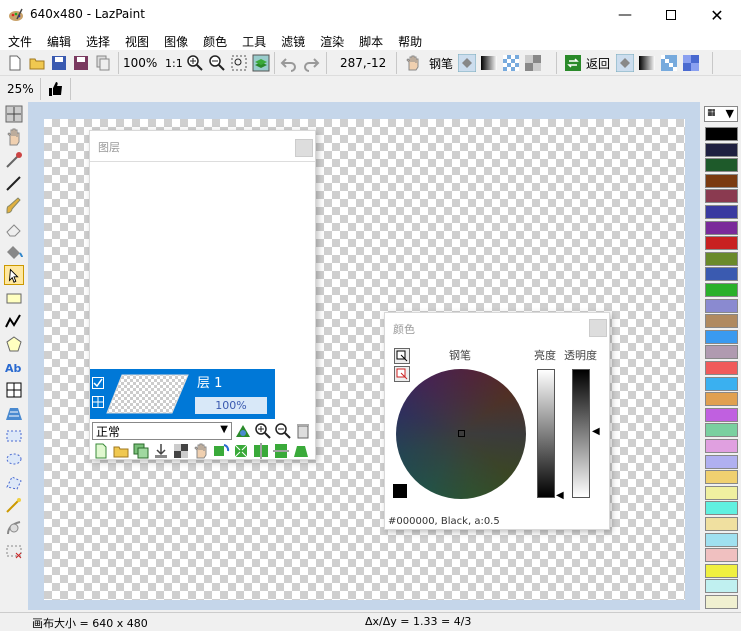 Image resolution: width=741 pixels, height=631 pixels. I want to click on blend-mode-select: 正常 ▼, so click(162, 431).